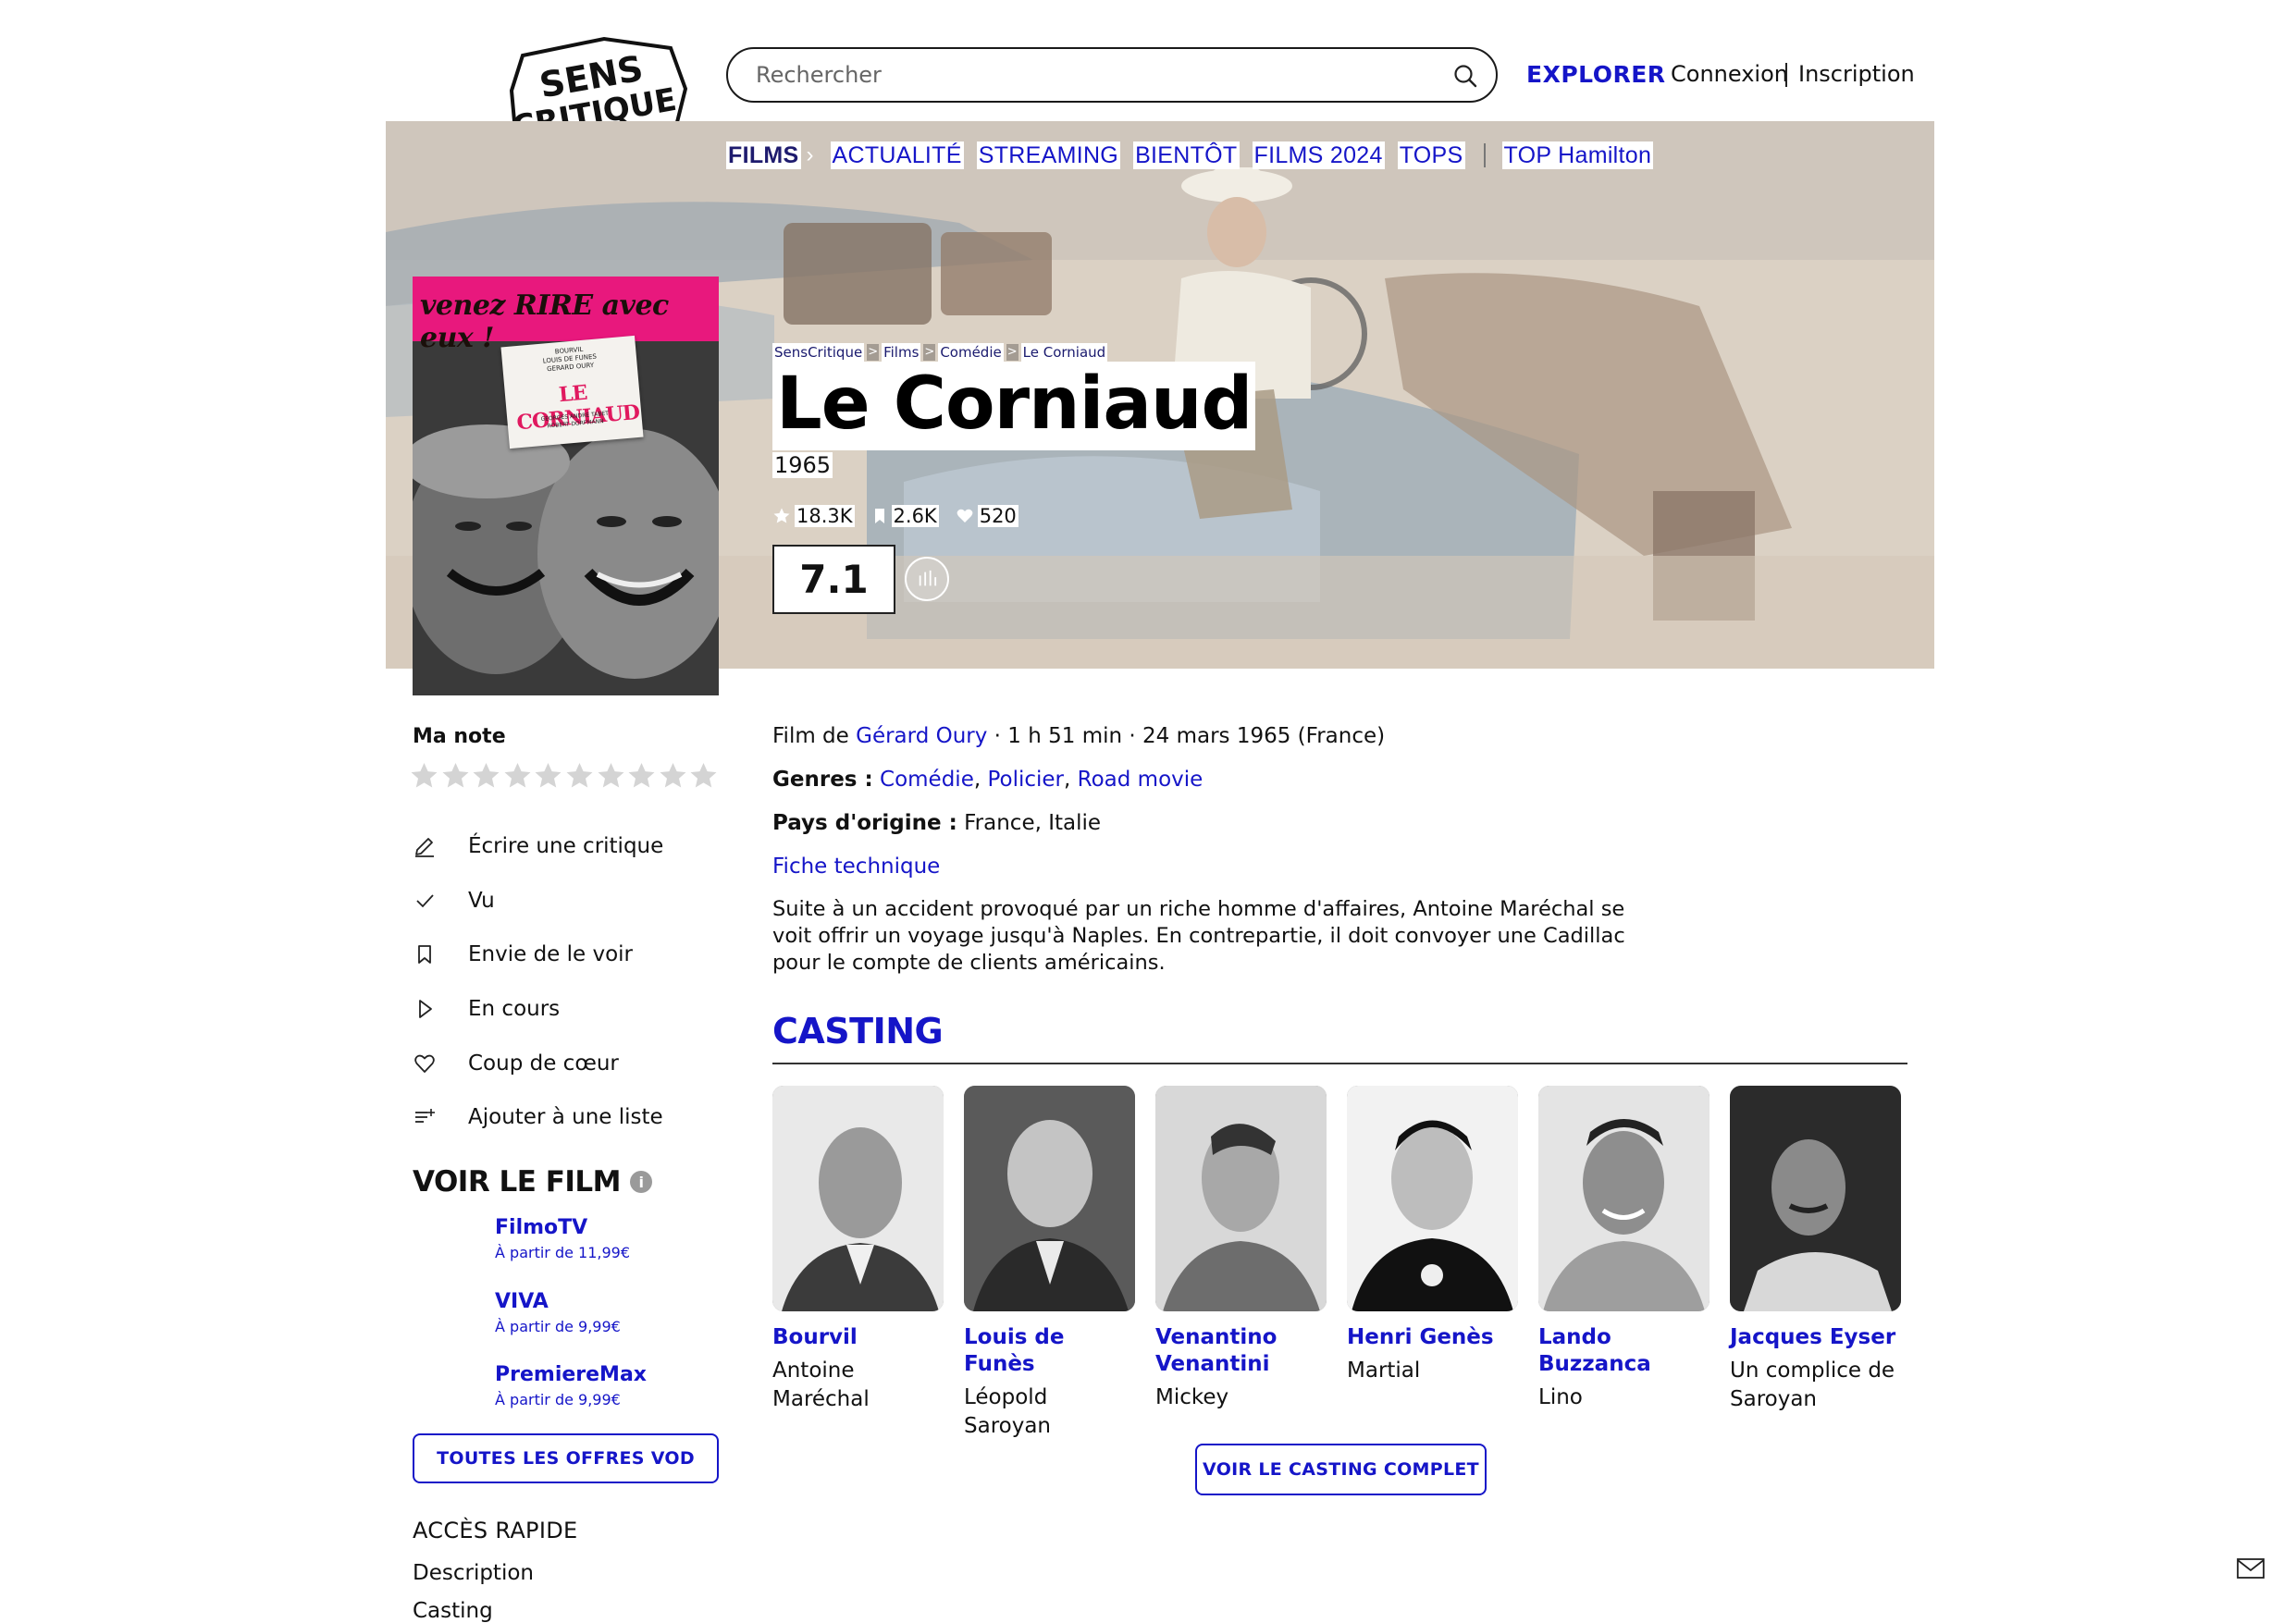 This screenshot has height=1623, width=2296. I want to click on breadcrumb-films: Films, so click(901, 352).